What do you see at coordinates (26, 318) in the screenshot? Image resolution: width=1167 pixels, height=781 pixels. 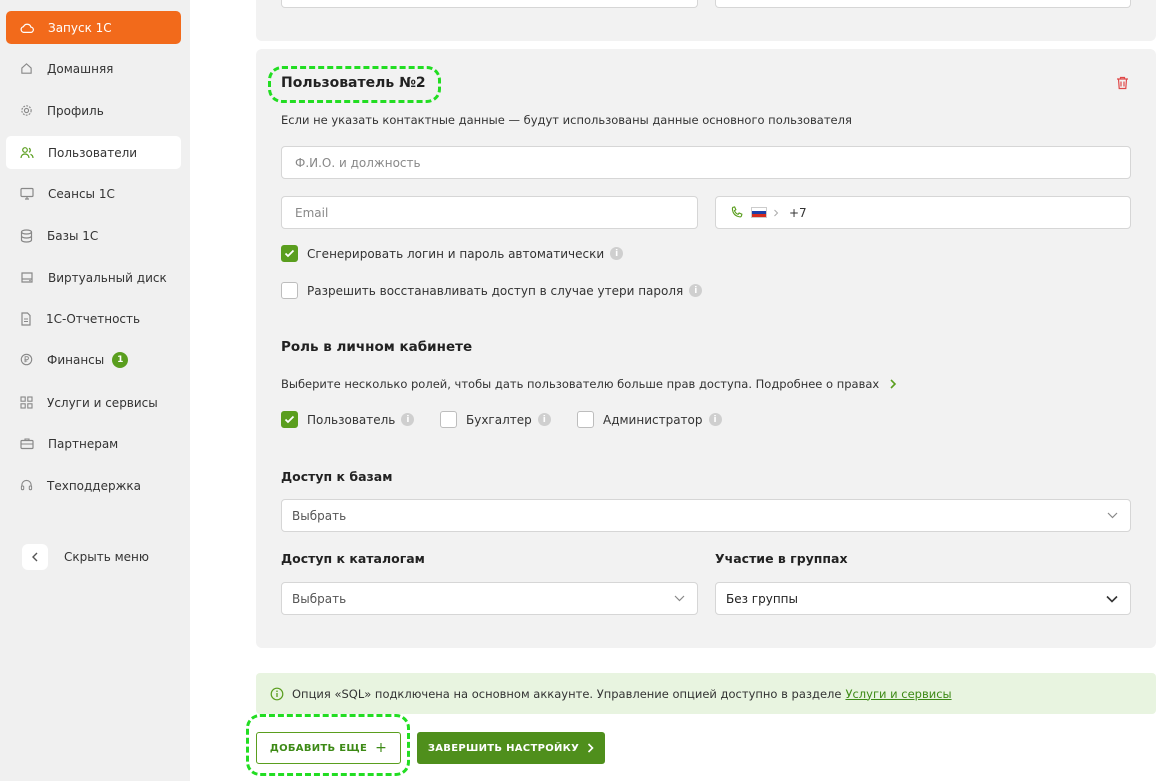 I see `document-icon` at bounding box center [26, 318].